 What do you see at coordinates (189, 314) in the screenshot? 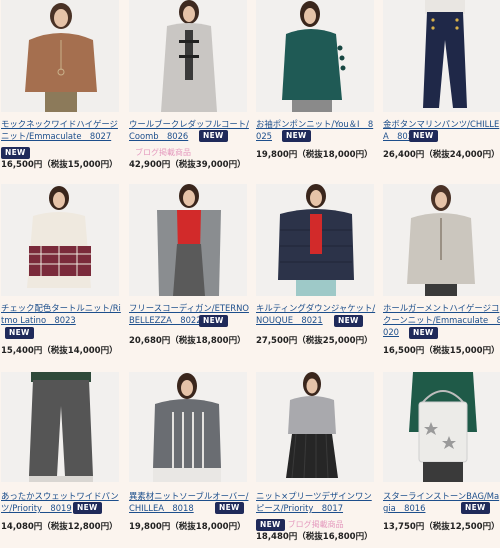
I see `product-title-link: フリースコーディガン/ETERNO BELLEZZA 8022` at bounding box center [189, 314].